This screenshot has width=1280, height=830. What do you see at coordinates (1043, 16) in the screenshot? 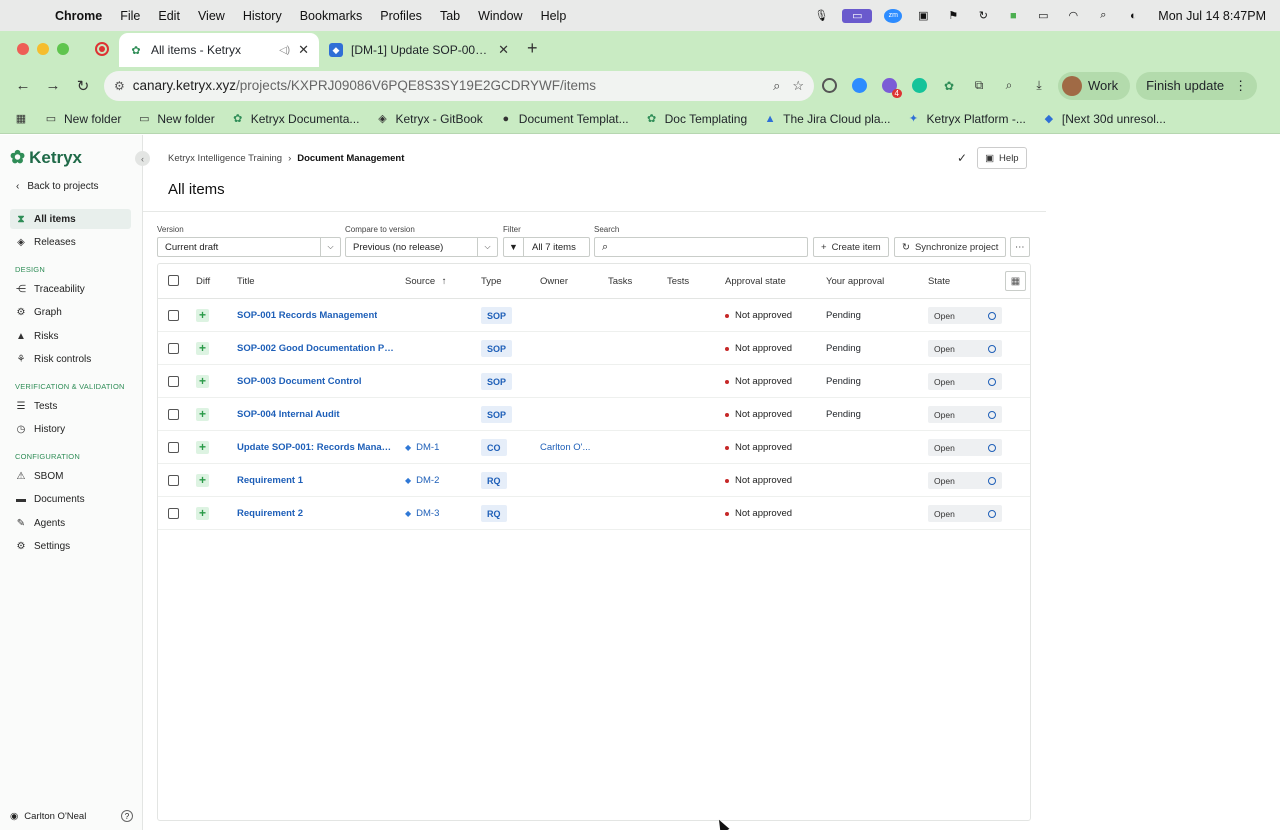
I see `battery-icon: ▭` at bounding box center [1043, 16].